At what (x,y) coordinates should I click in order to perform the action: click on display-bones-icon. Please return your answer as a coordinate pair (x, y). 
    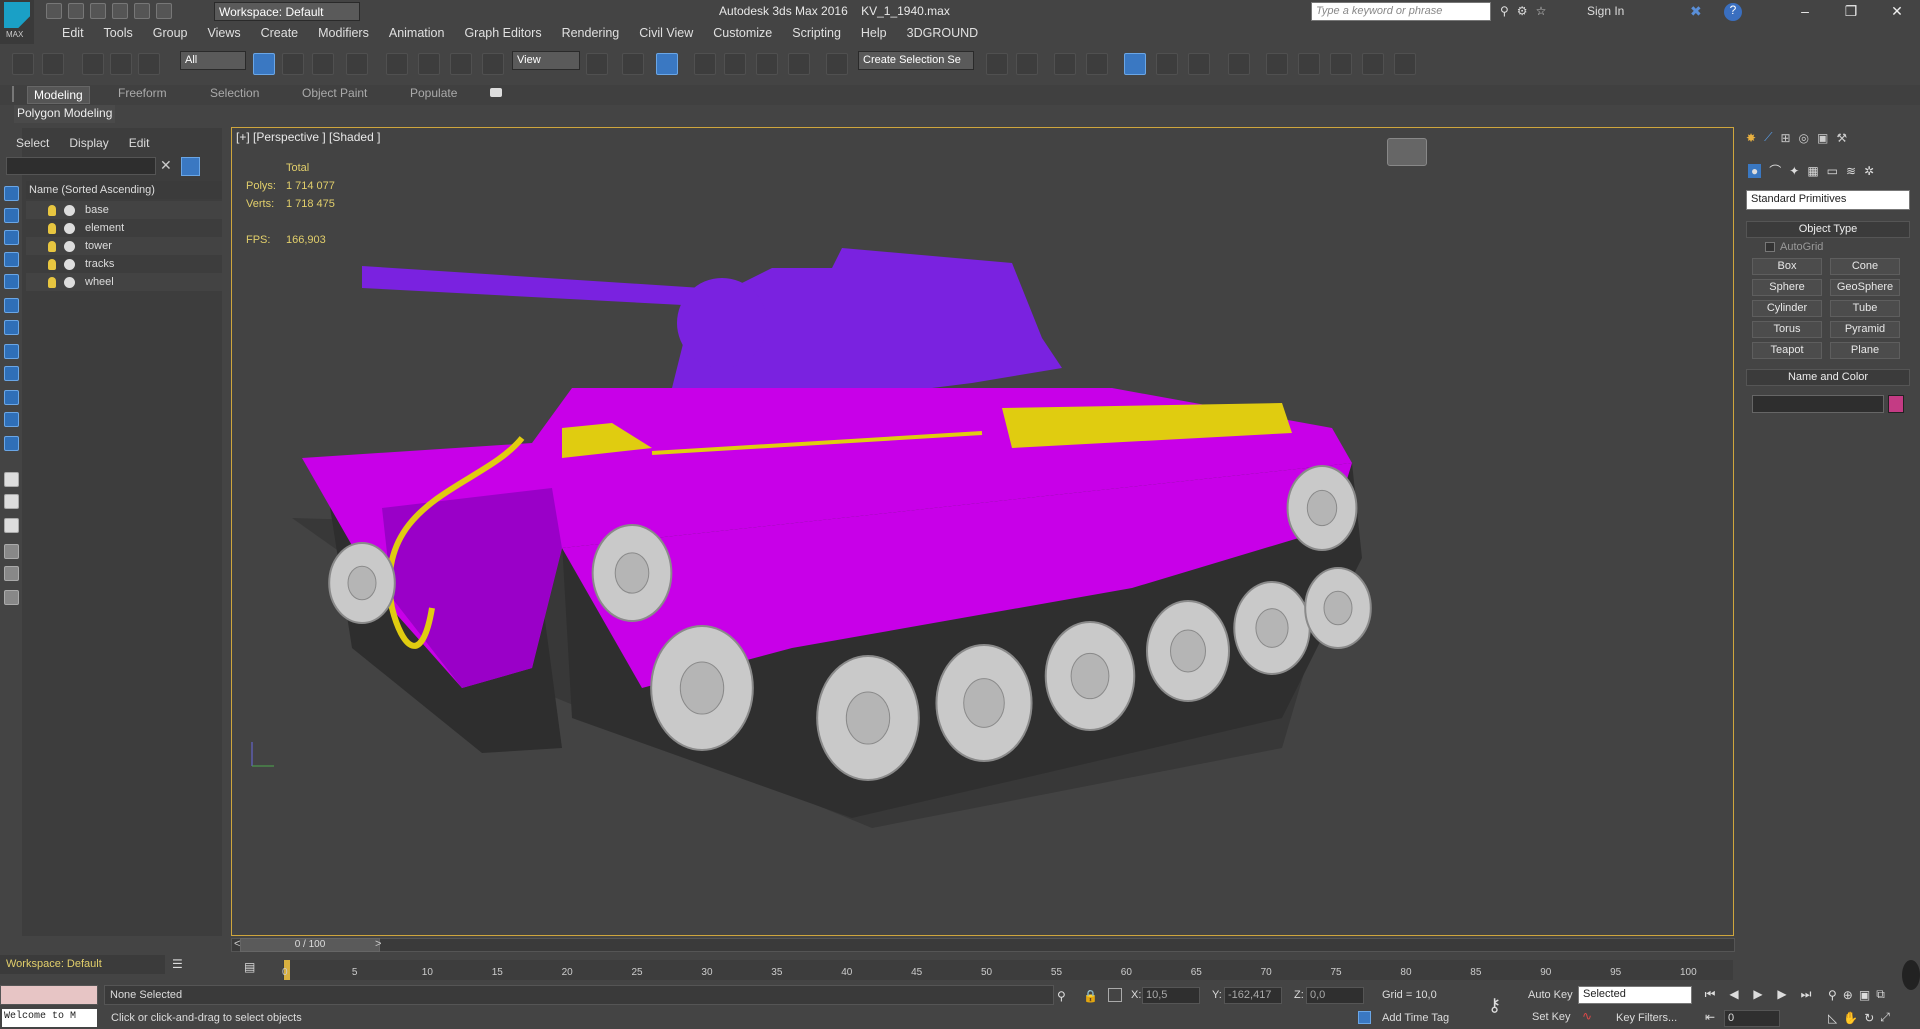
    Looking at the image, I should click on (11, 373).